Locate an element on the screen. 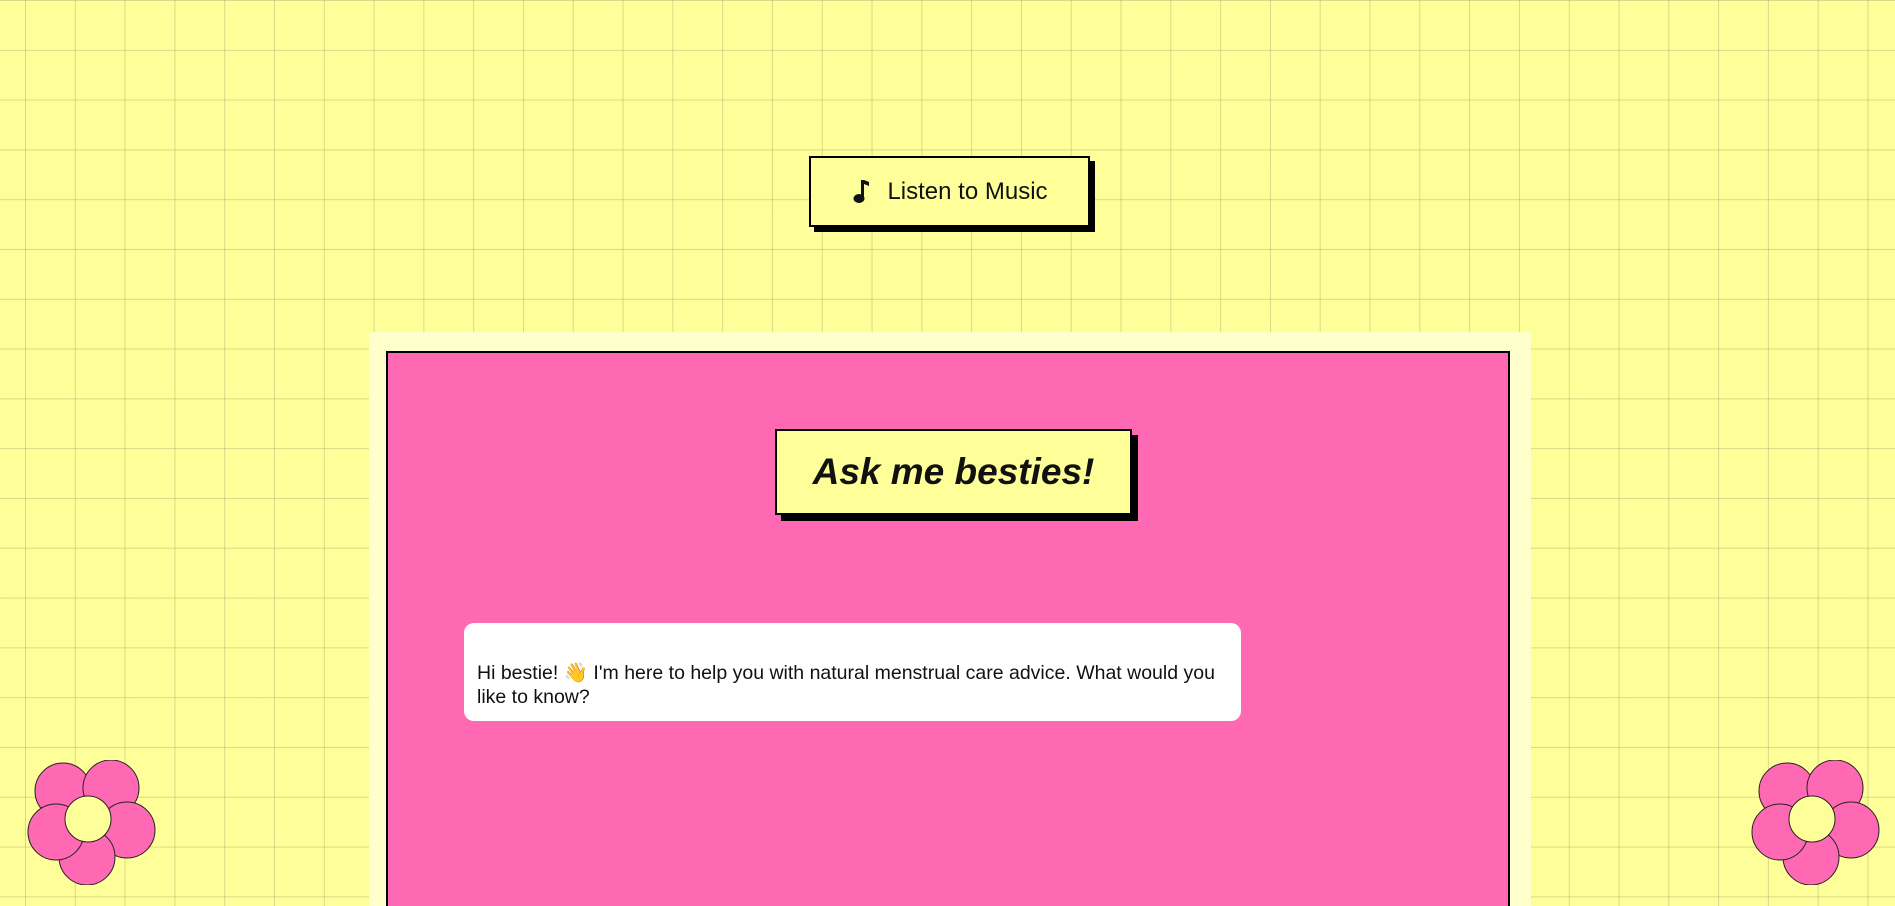 This screenshot has height=906, width=1895. music-button-wrapper: Listen to Music is located at coordinates (952, 194).